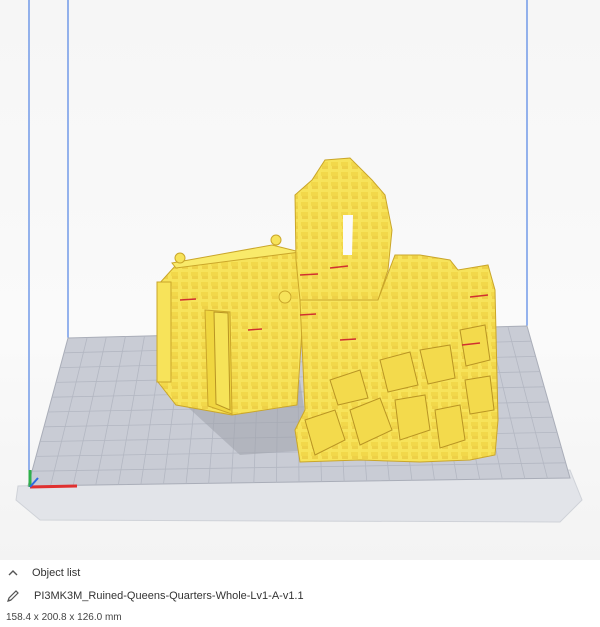  What do you see at coordinates (53, 486) in the screenshot?
I see `axis-x` at bounding box center [53, 486].